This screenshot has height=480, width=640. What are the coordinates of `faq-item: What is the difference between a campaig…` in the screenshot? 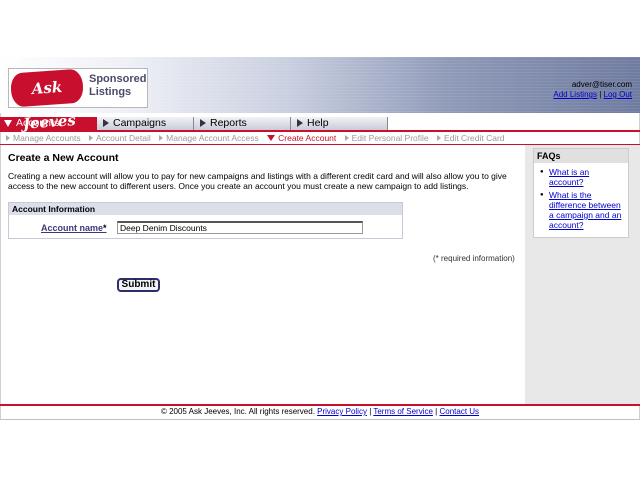 It's located at (582, 210).